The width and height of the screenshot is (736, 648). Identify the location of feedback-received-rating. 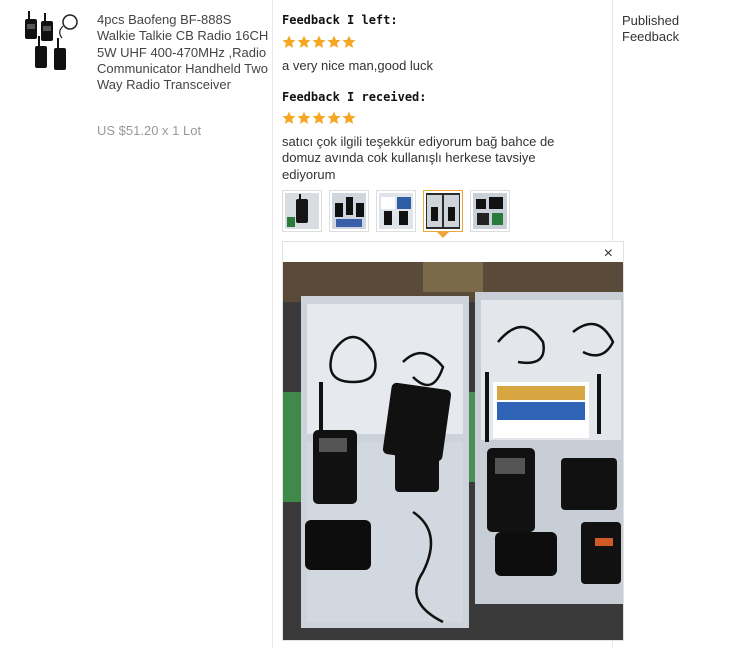
(319, 118).